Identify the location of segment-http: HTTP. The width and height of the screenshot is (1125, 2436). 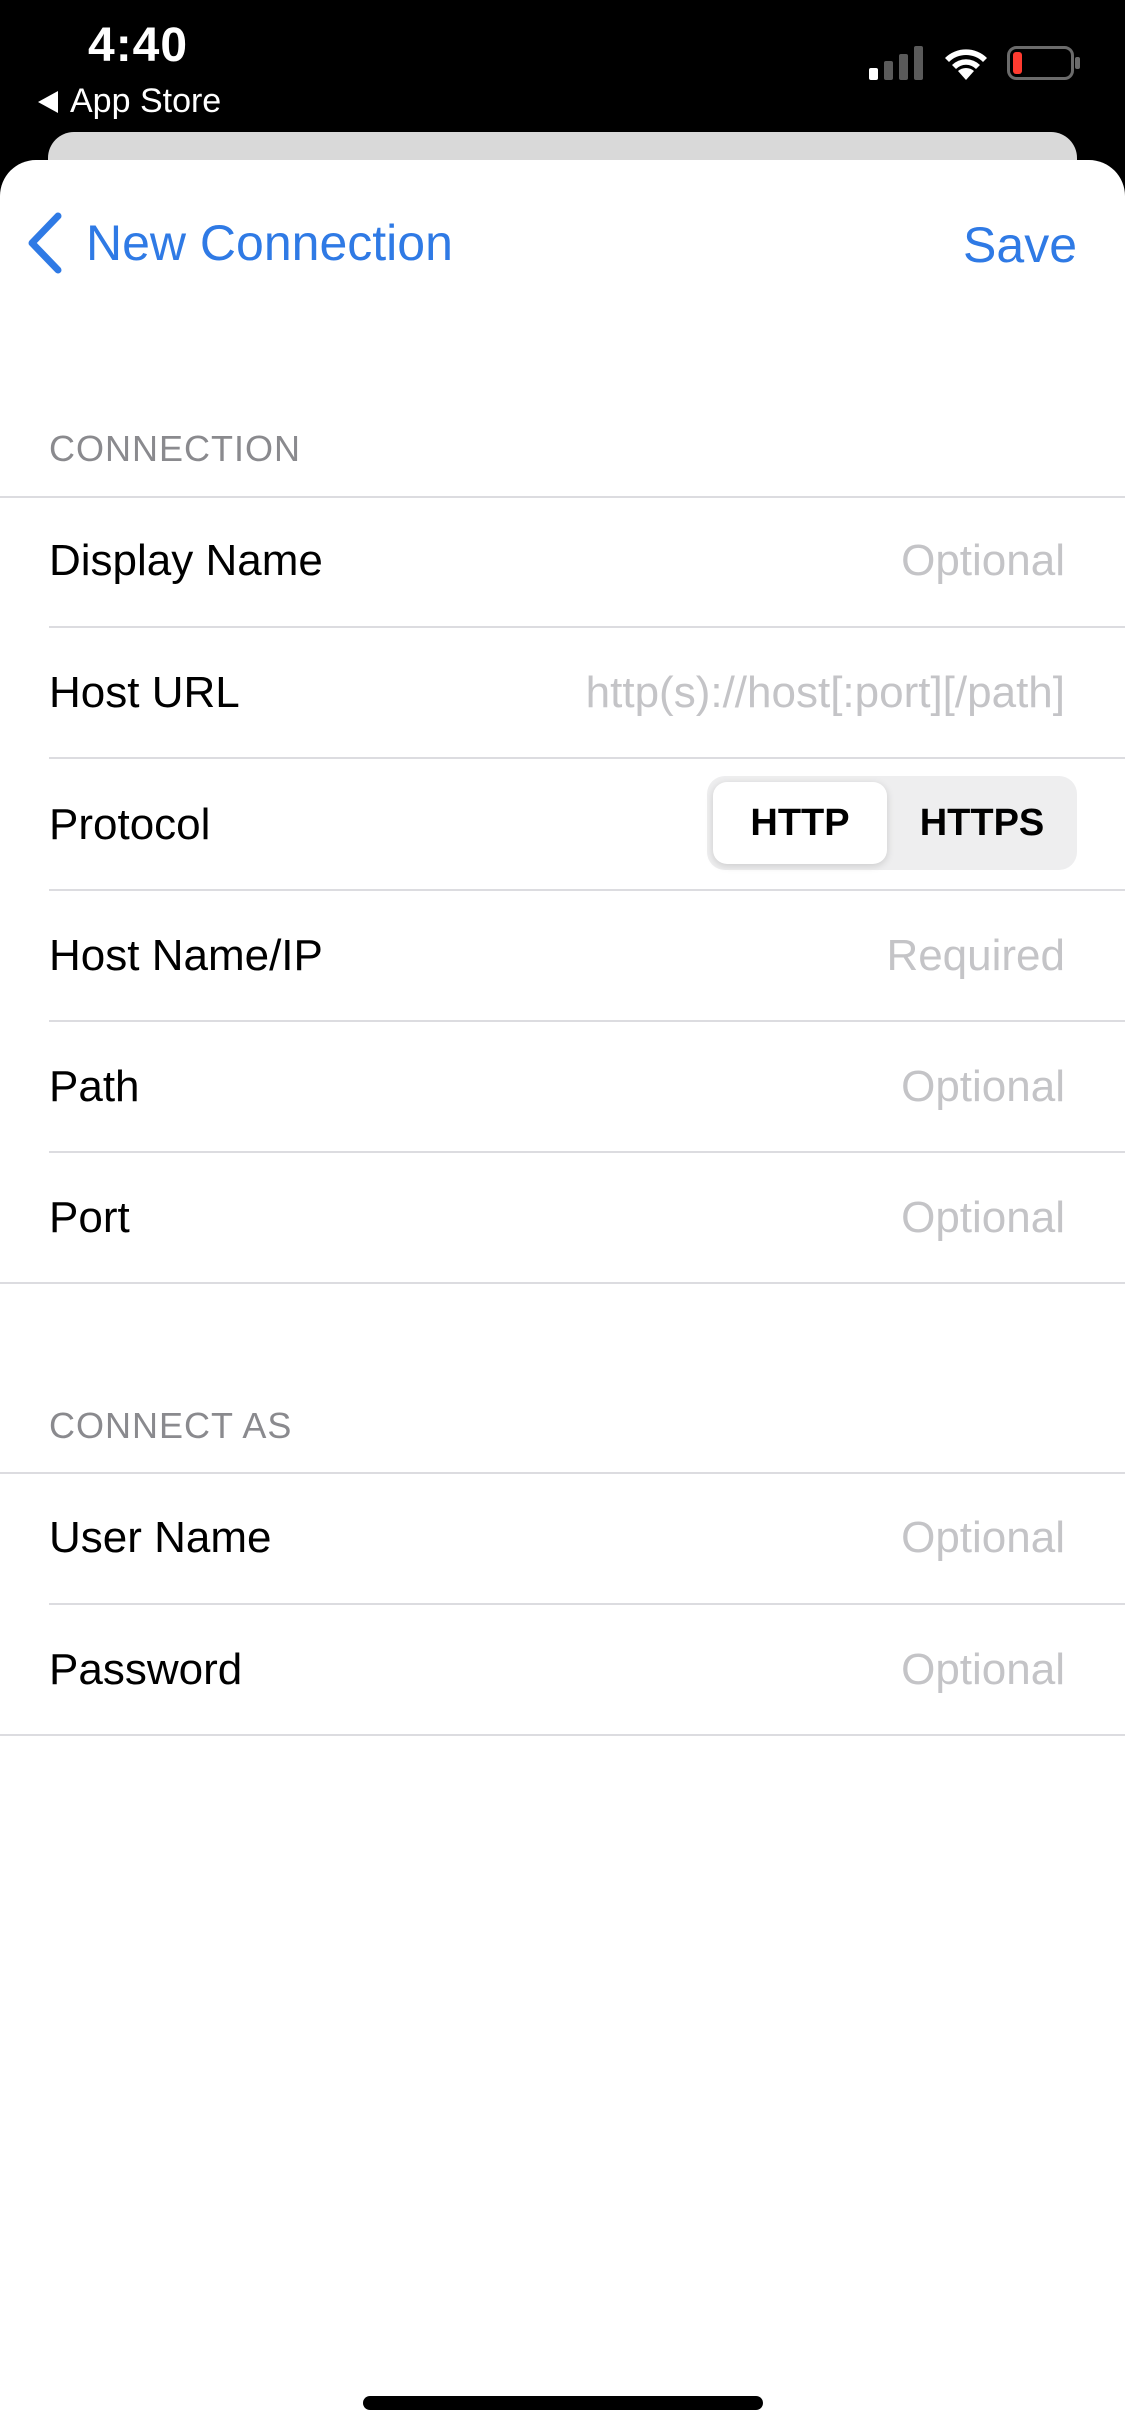
(800, 823).